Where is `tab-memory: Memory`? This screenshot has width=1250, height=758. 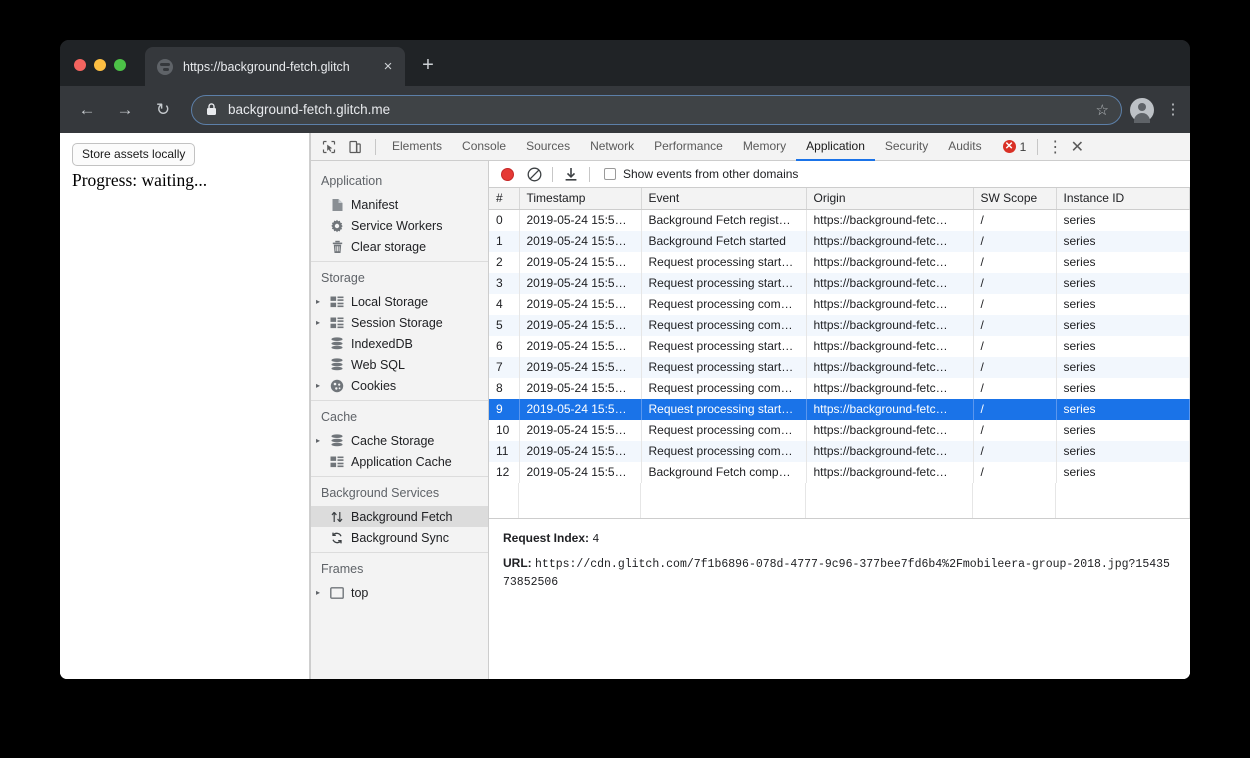
tab-memory: Memory is located at coordinates (764, 147).